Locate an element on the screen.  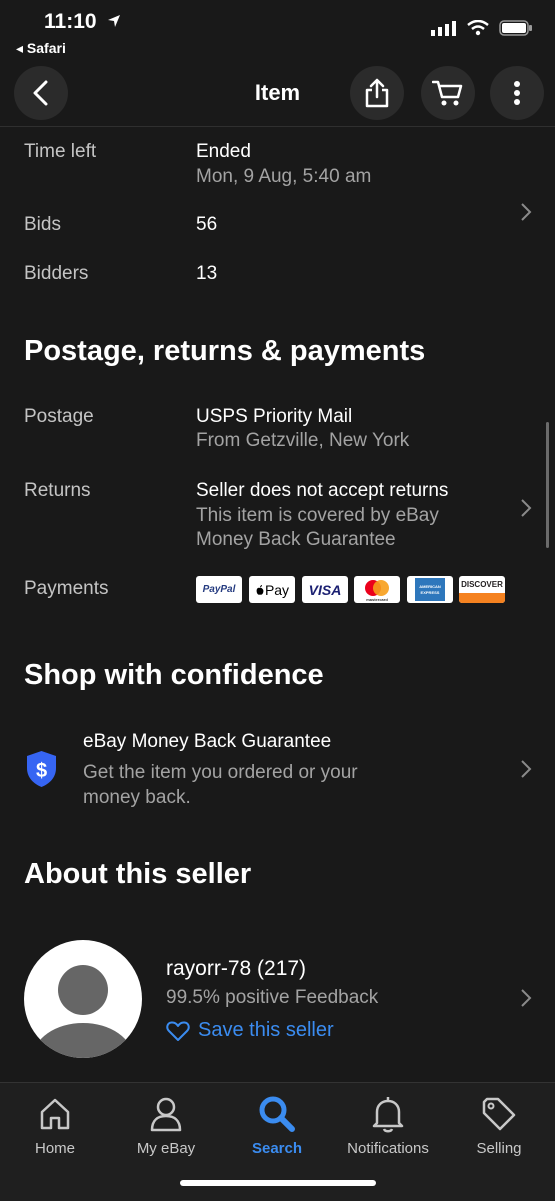
mastercard-wordmark: mastercard is located at coordinates (377, 599).